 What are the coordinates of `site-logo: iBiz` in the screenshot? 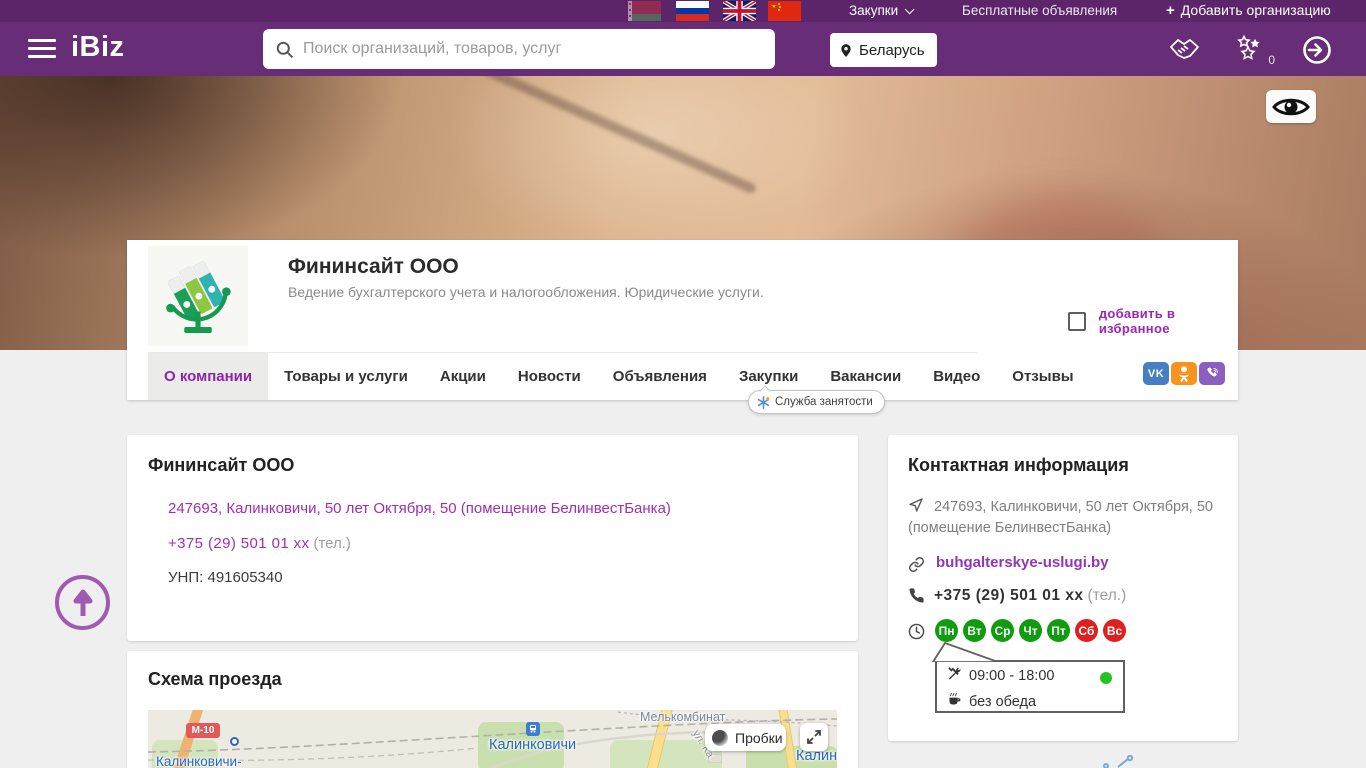 It's located at (98, 47).